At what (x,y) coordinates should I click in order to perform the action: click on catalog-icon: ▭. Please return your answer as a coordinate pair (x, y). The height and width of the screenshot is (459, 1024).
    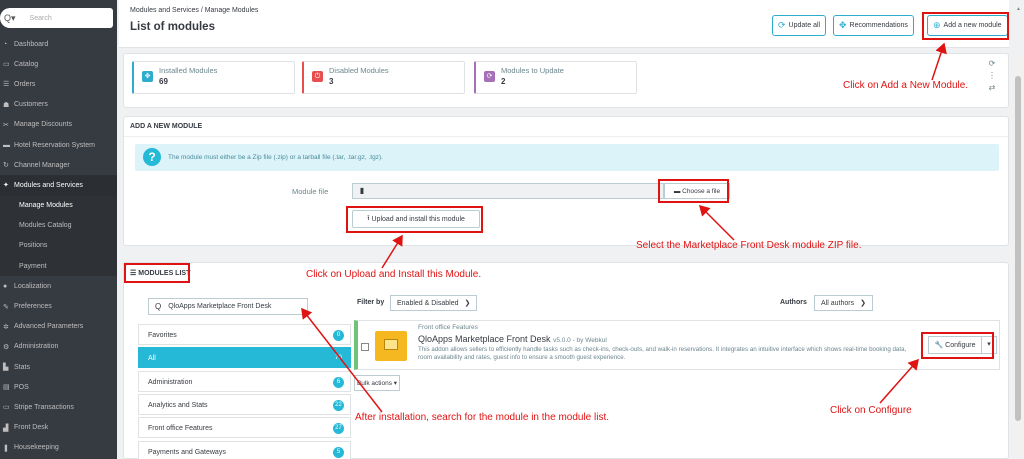
    Looking at the image, I should click on (6, 65).